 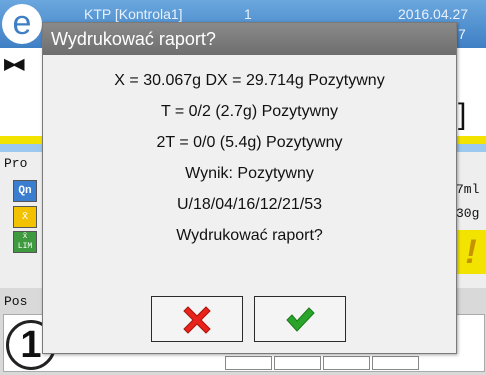 What do you see at coordinates (325, 363) in the screenshot?
I see `bottom-cells` at bounding box center [325, 363].